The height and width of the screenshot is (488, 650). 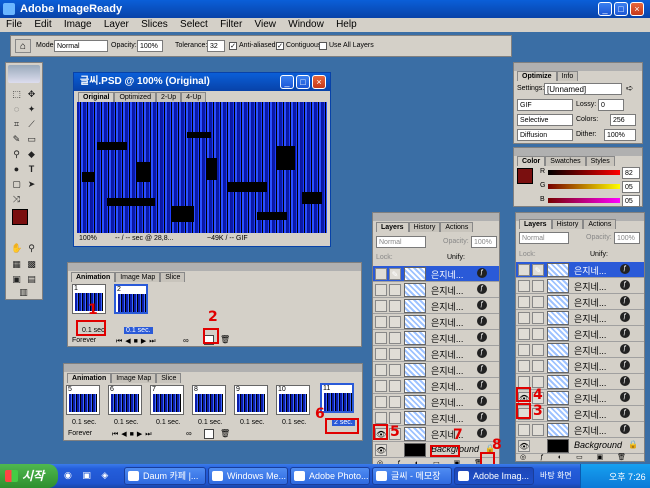 What do you see at coordinates (287, 82) in the screenshot?
I see `doc-minimize-button: _` at bounding box center [287, 82].